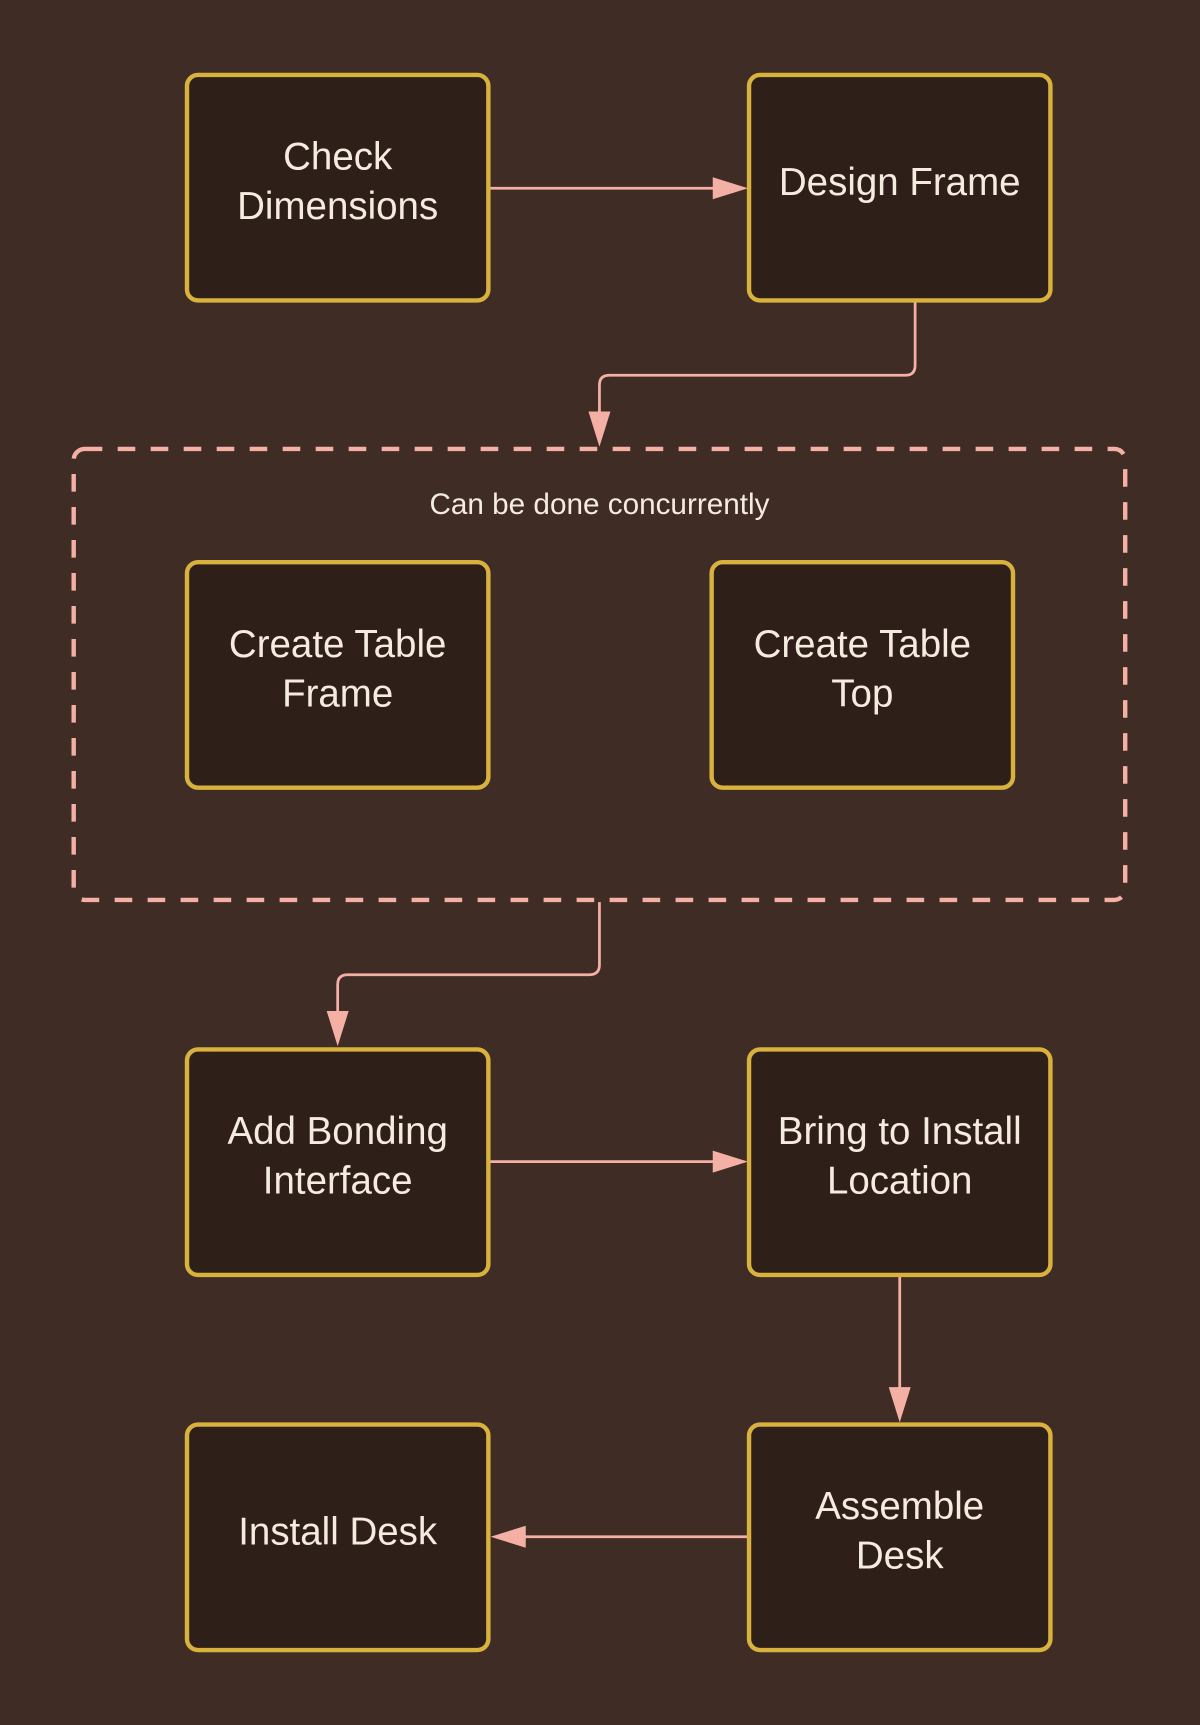 The width and height of the screenshot is (1200, 1725). Describe the element at coordinates (337, 693) in the screenshot. I see `node-label-line: Frame` at that location.